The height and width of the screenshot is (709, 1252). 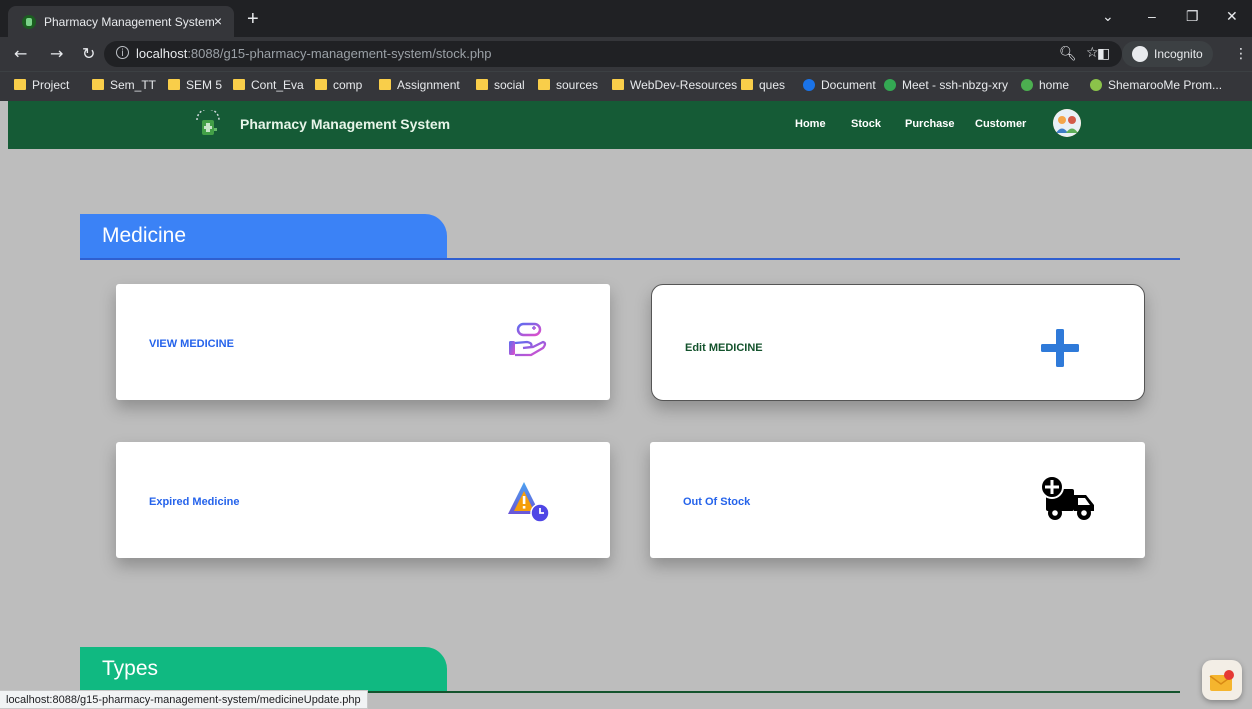 I want to click on bookmark-item: Assignment, so click(x=419, y=85).